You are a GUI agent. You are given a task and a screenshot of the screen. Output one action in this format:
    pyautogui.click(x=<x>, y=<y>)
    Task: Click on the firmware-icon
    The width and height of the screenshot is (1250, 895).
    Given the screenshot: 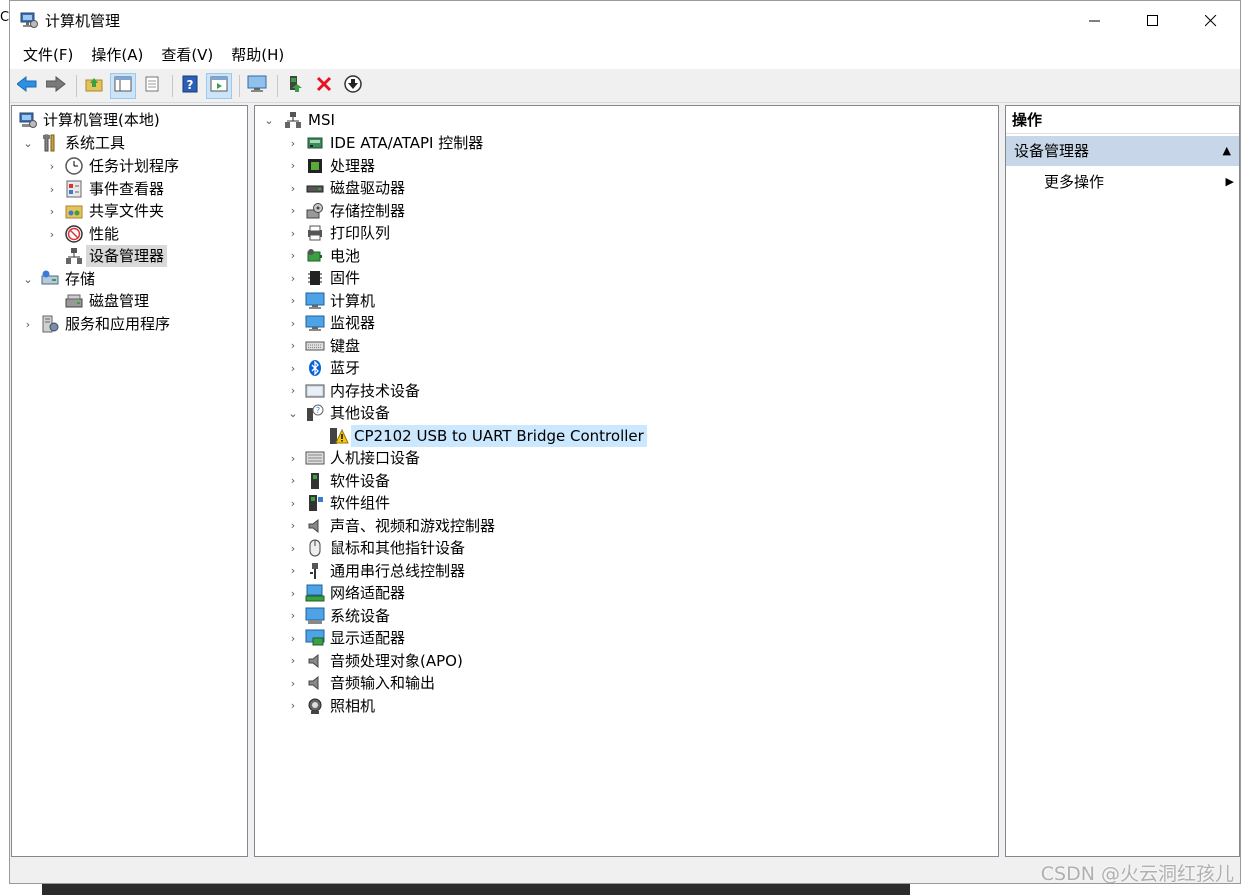 What is the action you would take?
    pyautogui.click(x=315, y=278)
    